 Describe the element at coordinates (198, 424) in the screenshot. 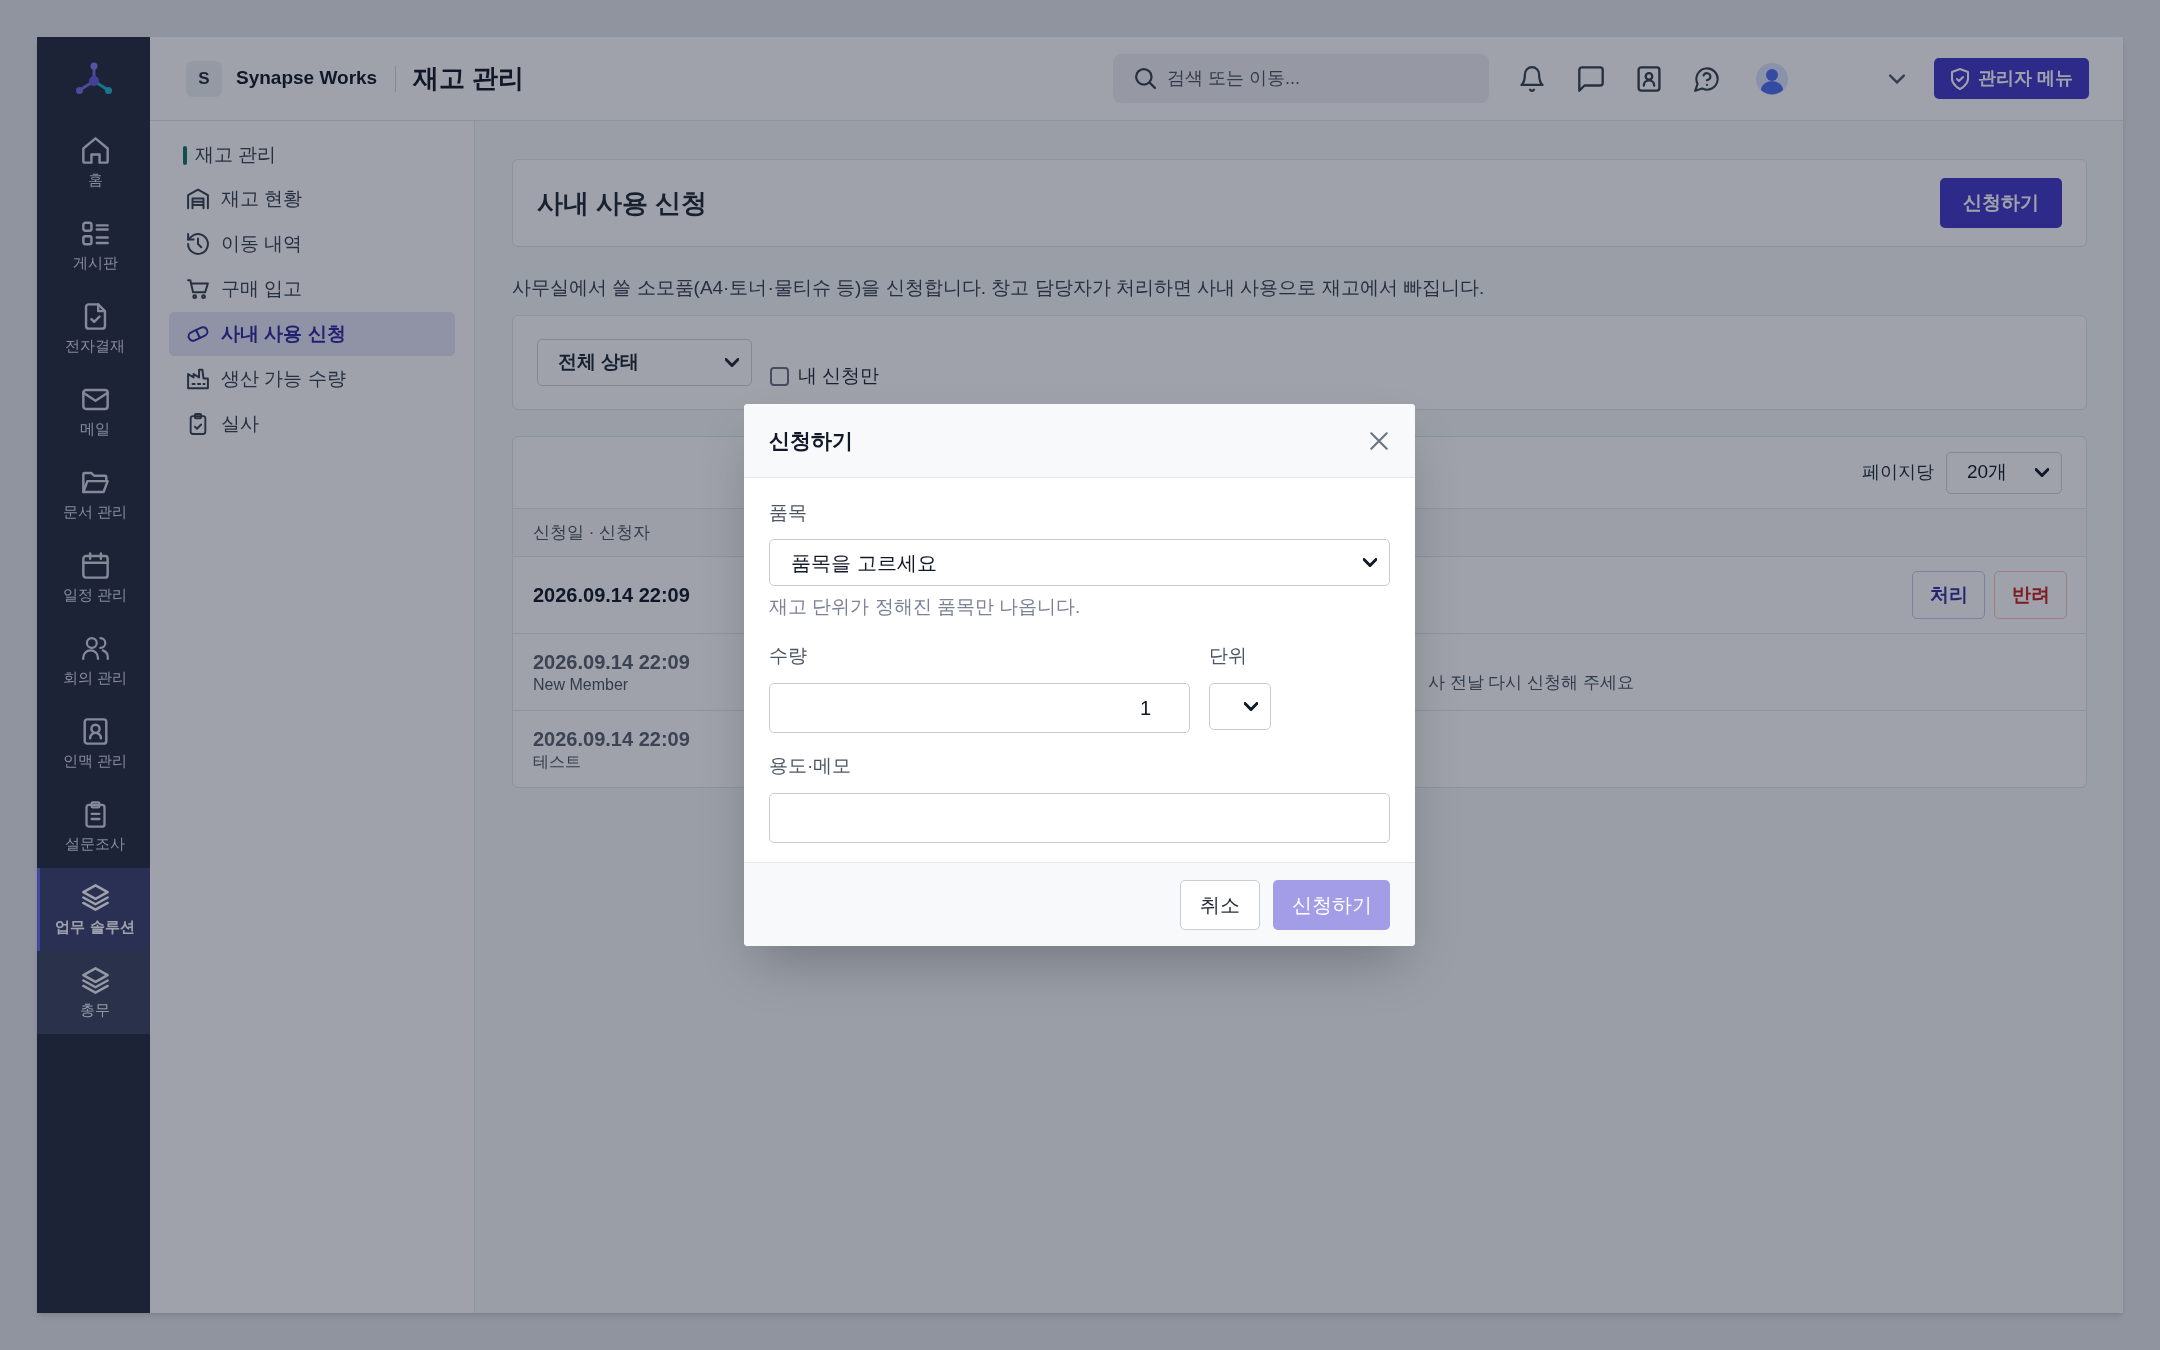

I see `clipboard-check-icon` at that location.